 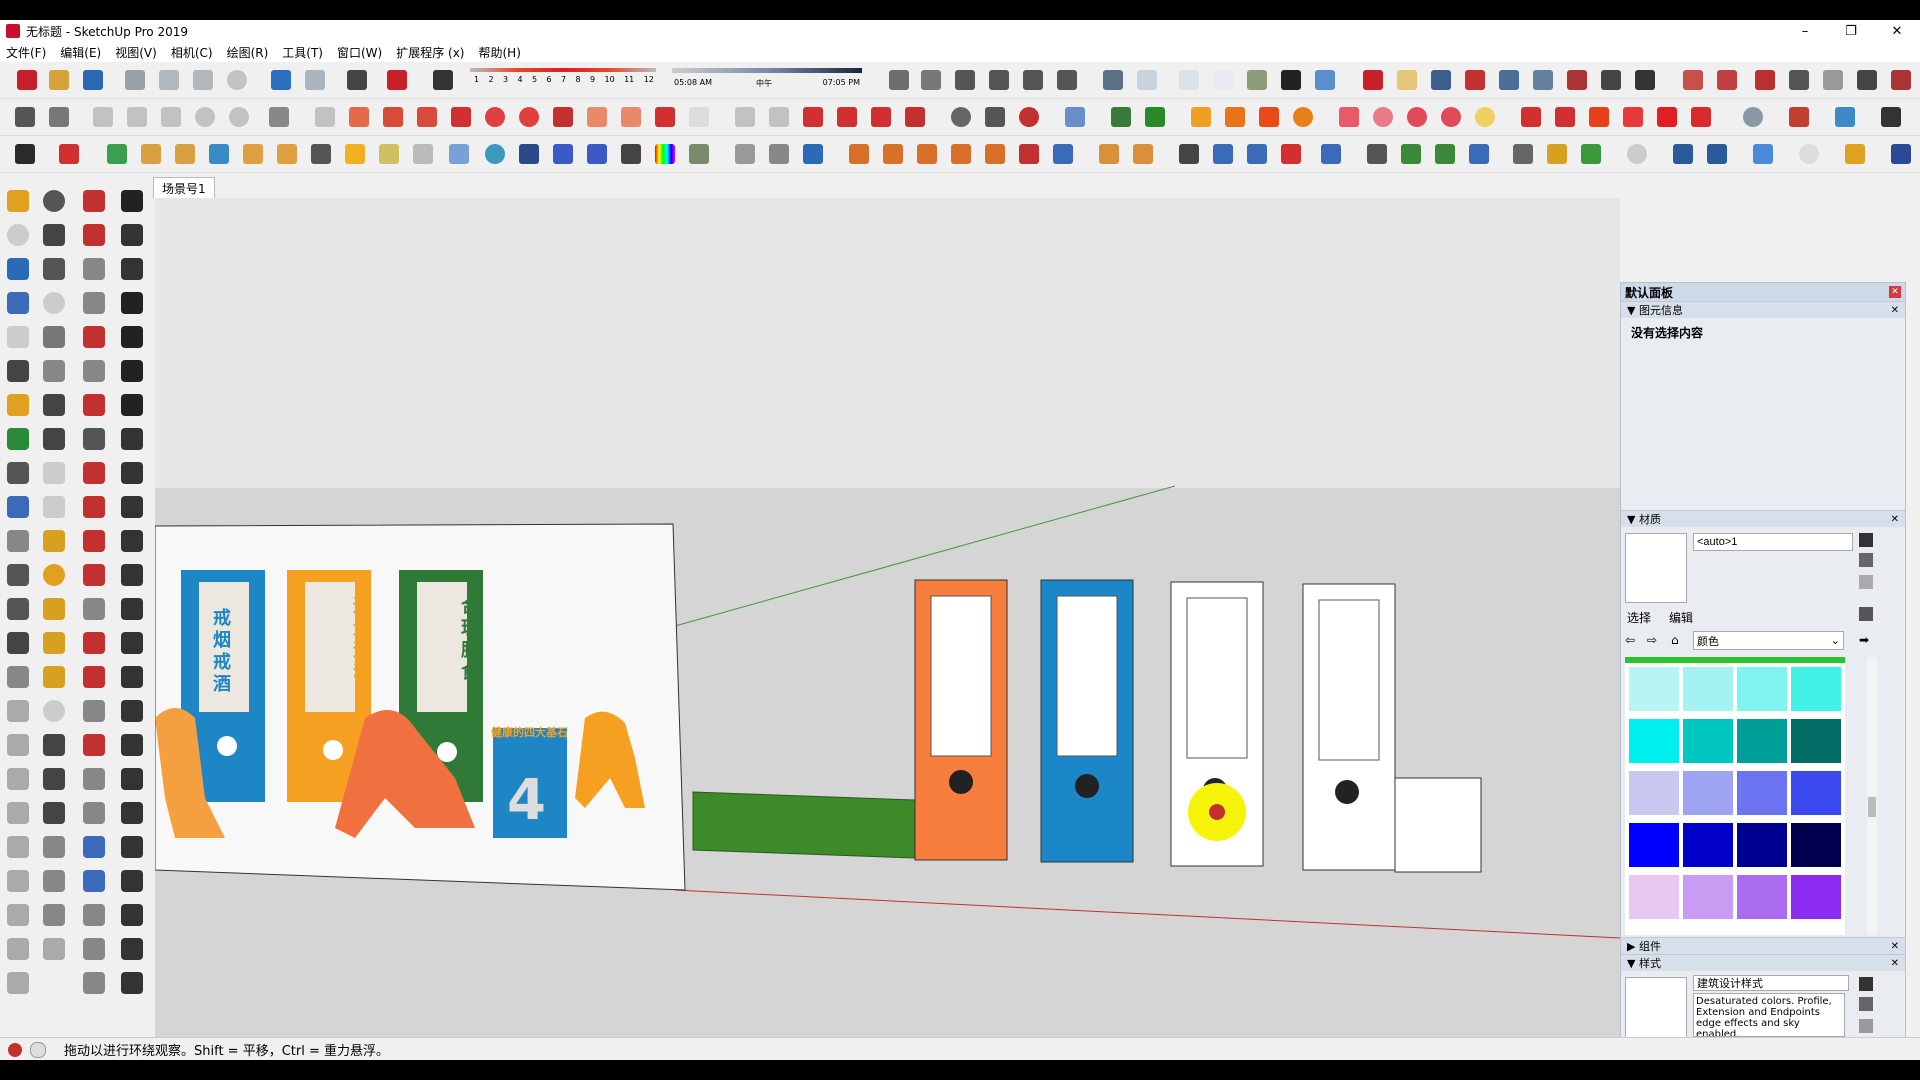 What do you see at coordinates (1895, 963) in the screenshot?
I see `styles-close-icon: ✕` at bounding box center [1895, 963].